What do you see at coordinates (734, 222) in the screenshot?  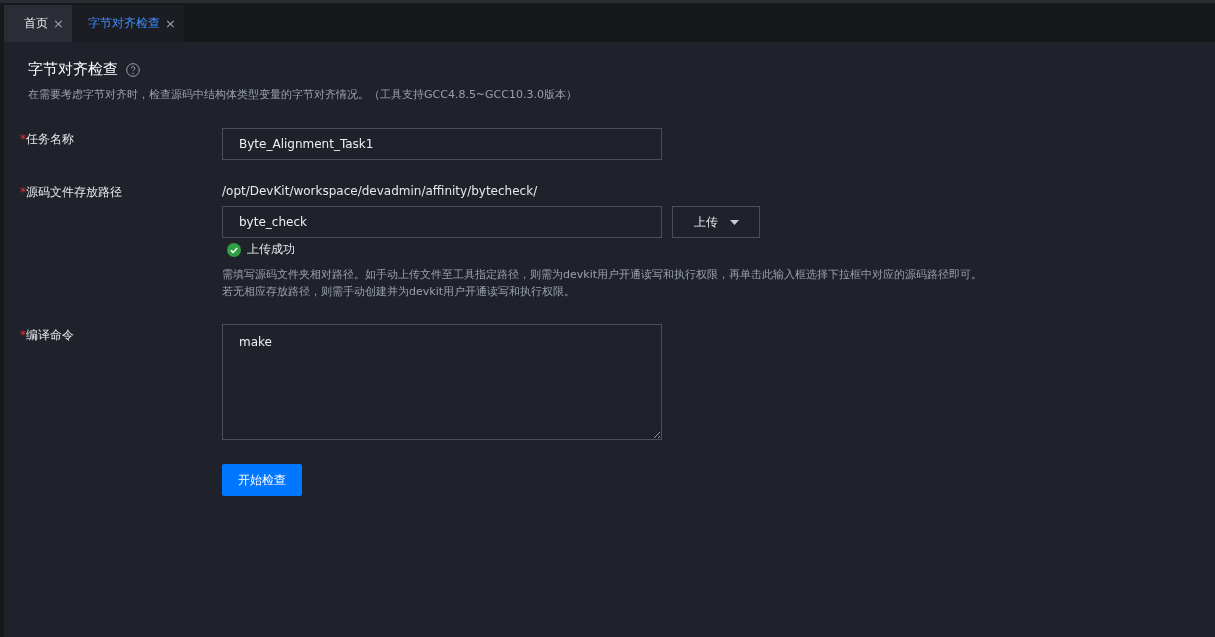 I see `caret-icon` at bounding box center [734, 222].